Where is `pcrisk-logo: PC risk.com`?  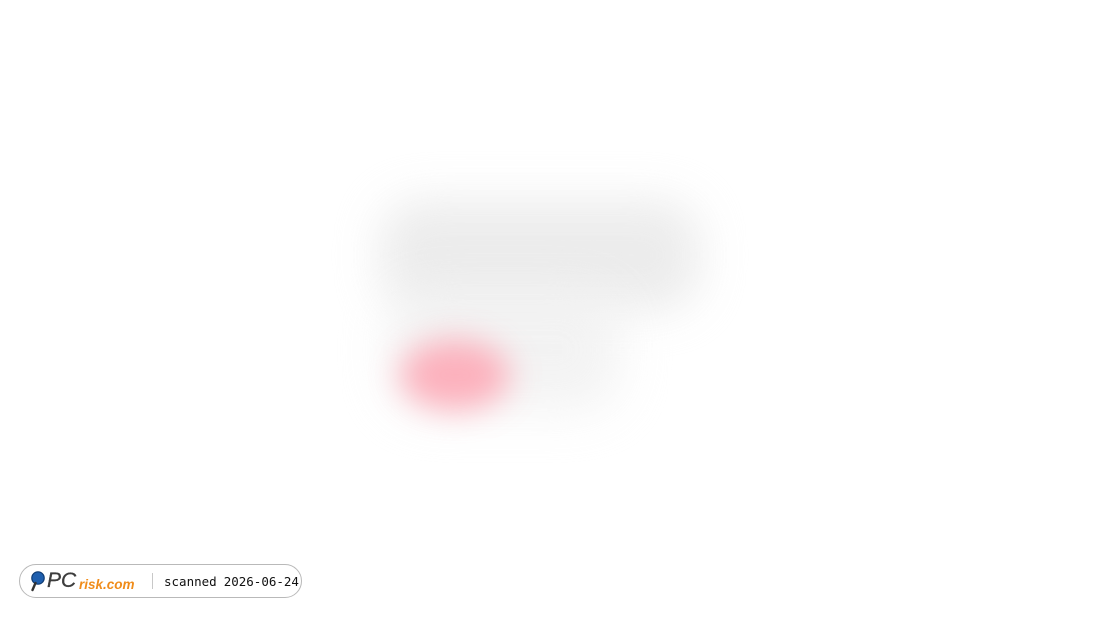 pcrisk-logo: PC risk.com is located at coordinates (86, 581).